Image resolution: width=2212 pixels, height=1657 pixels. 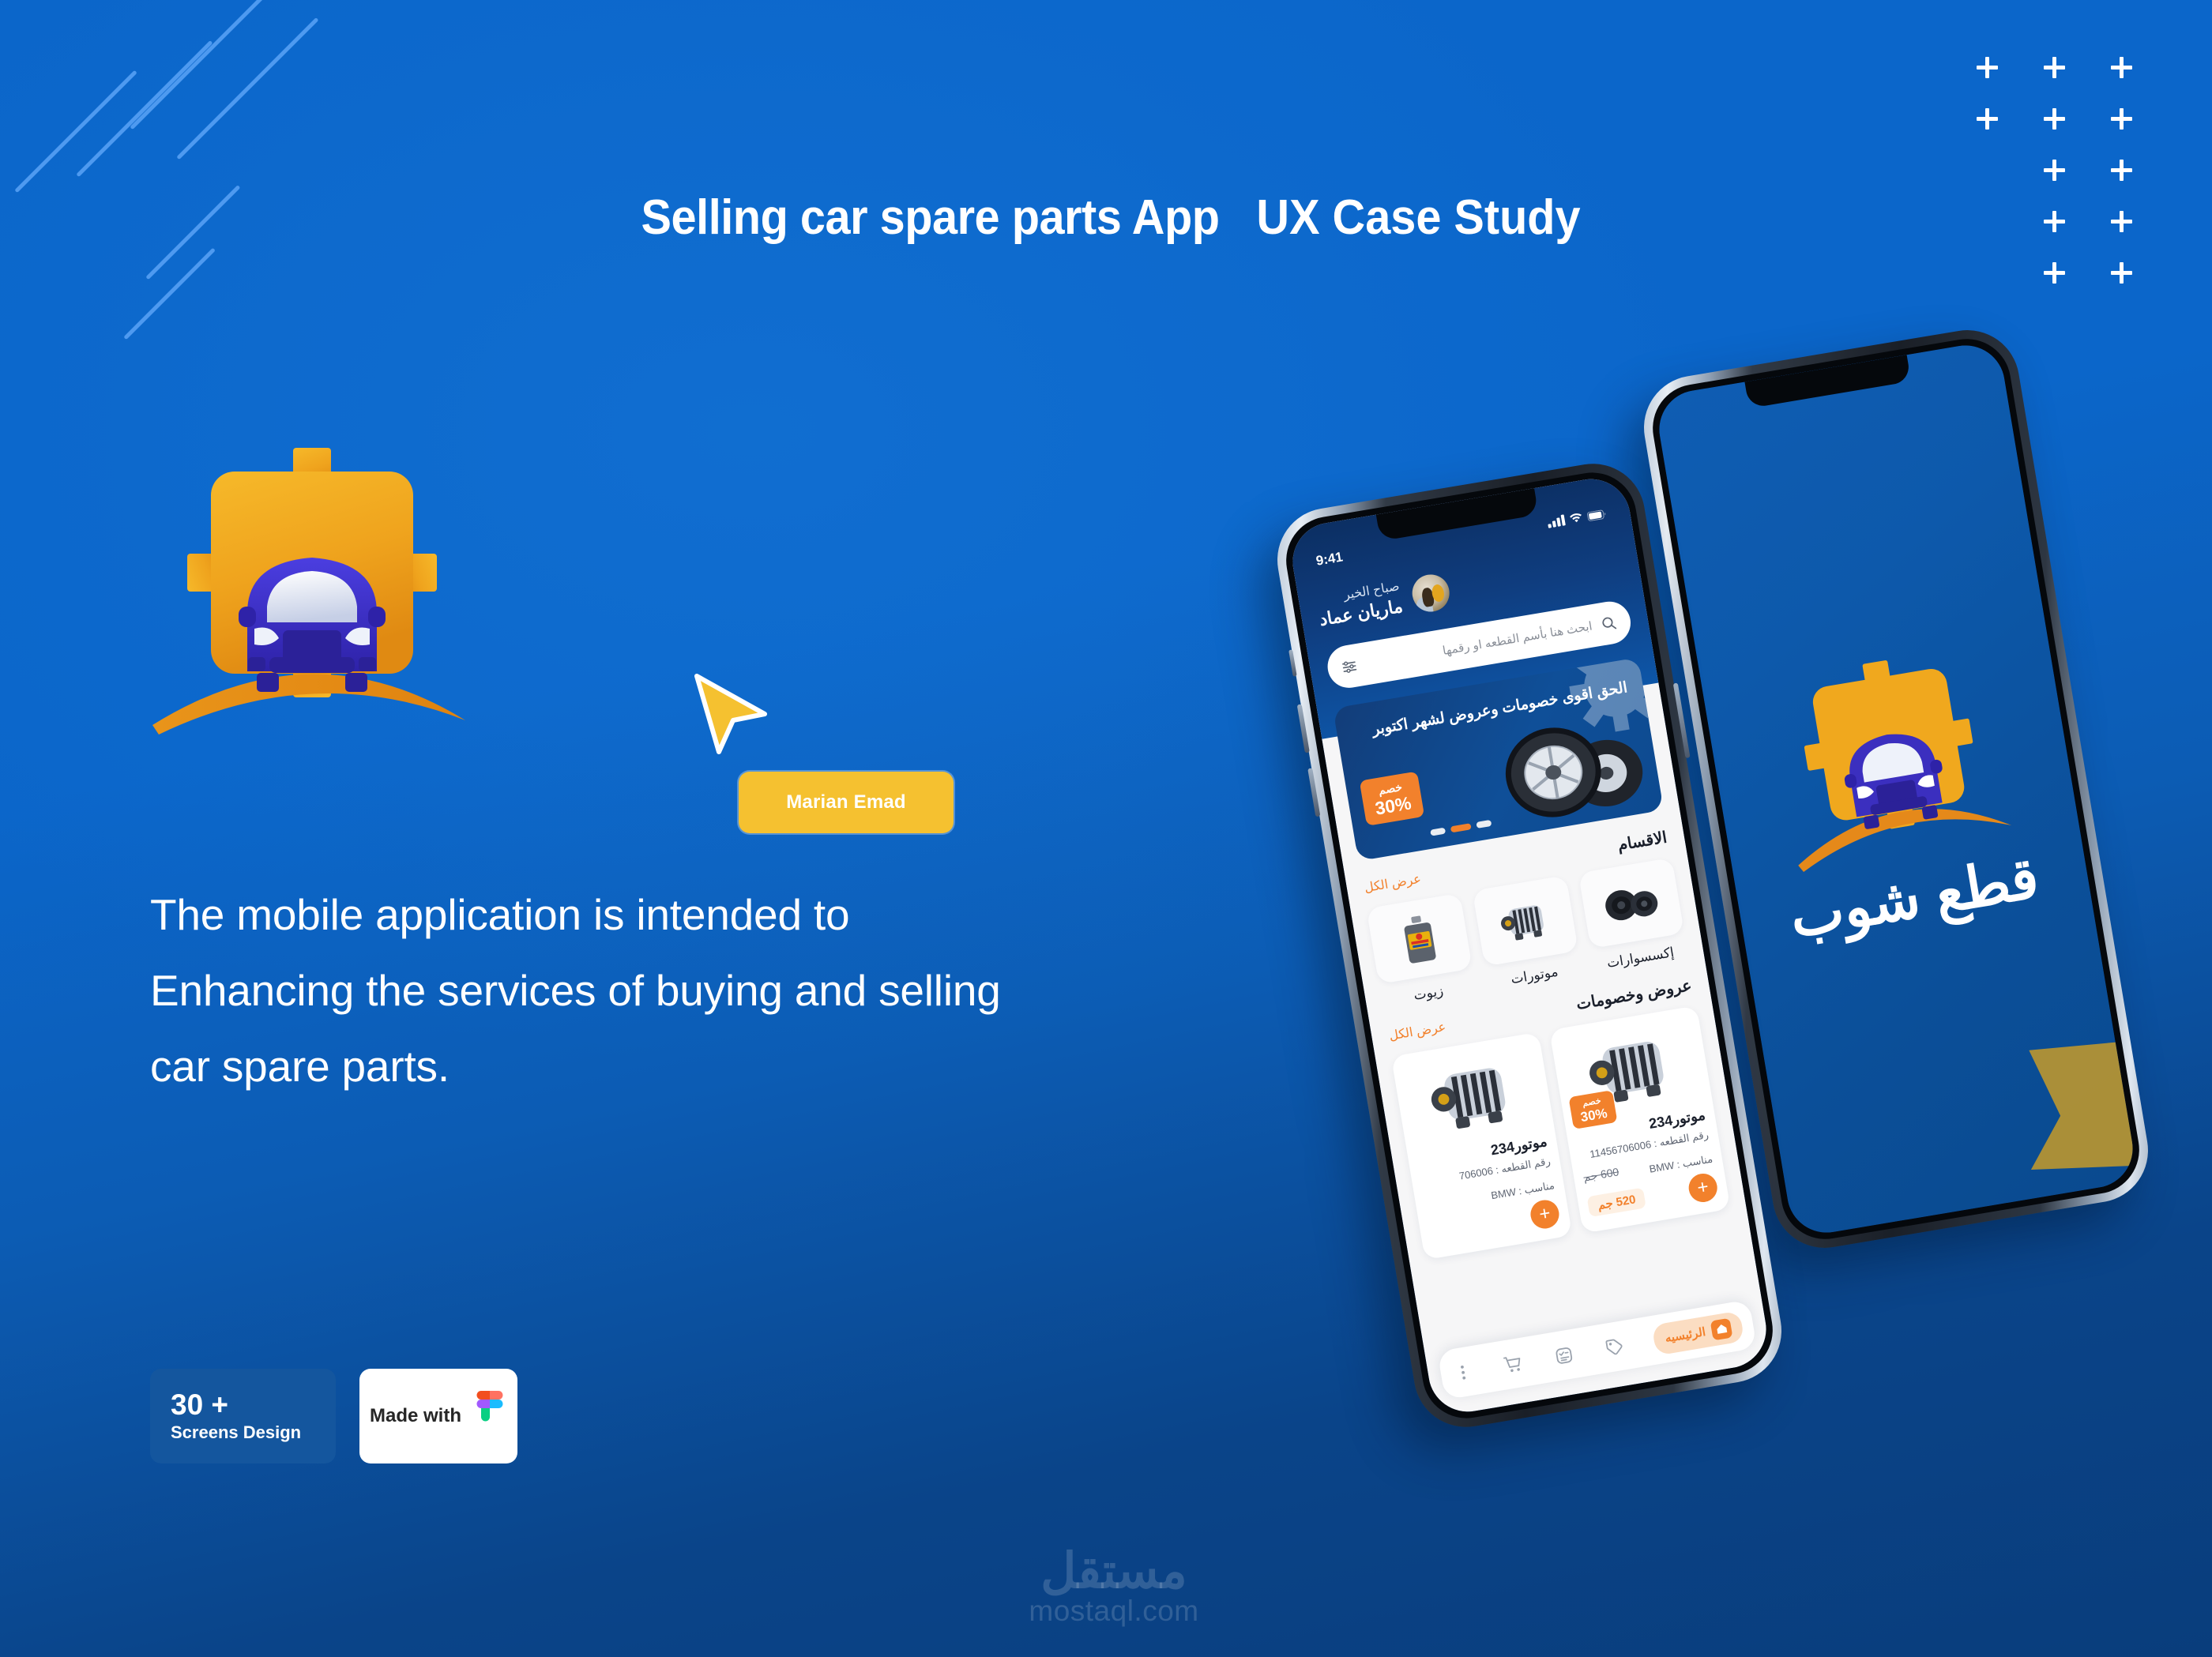 I want to click on more-dots-icon, so click(x=1463, y=1372).